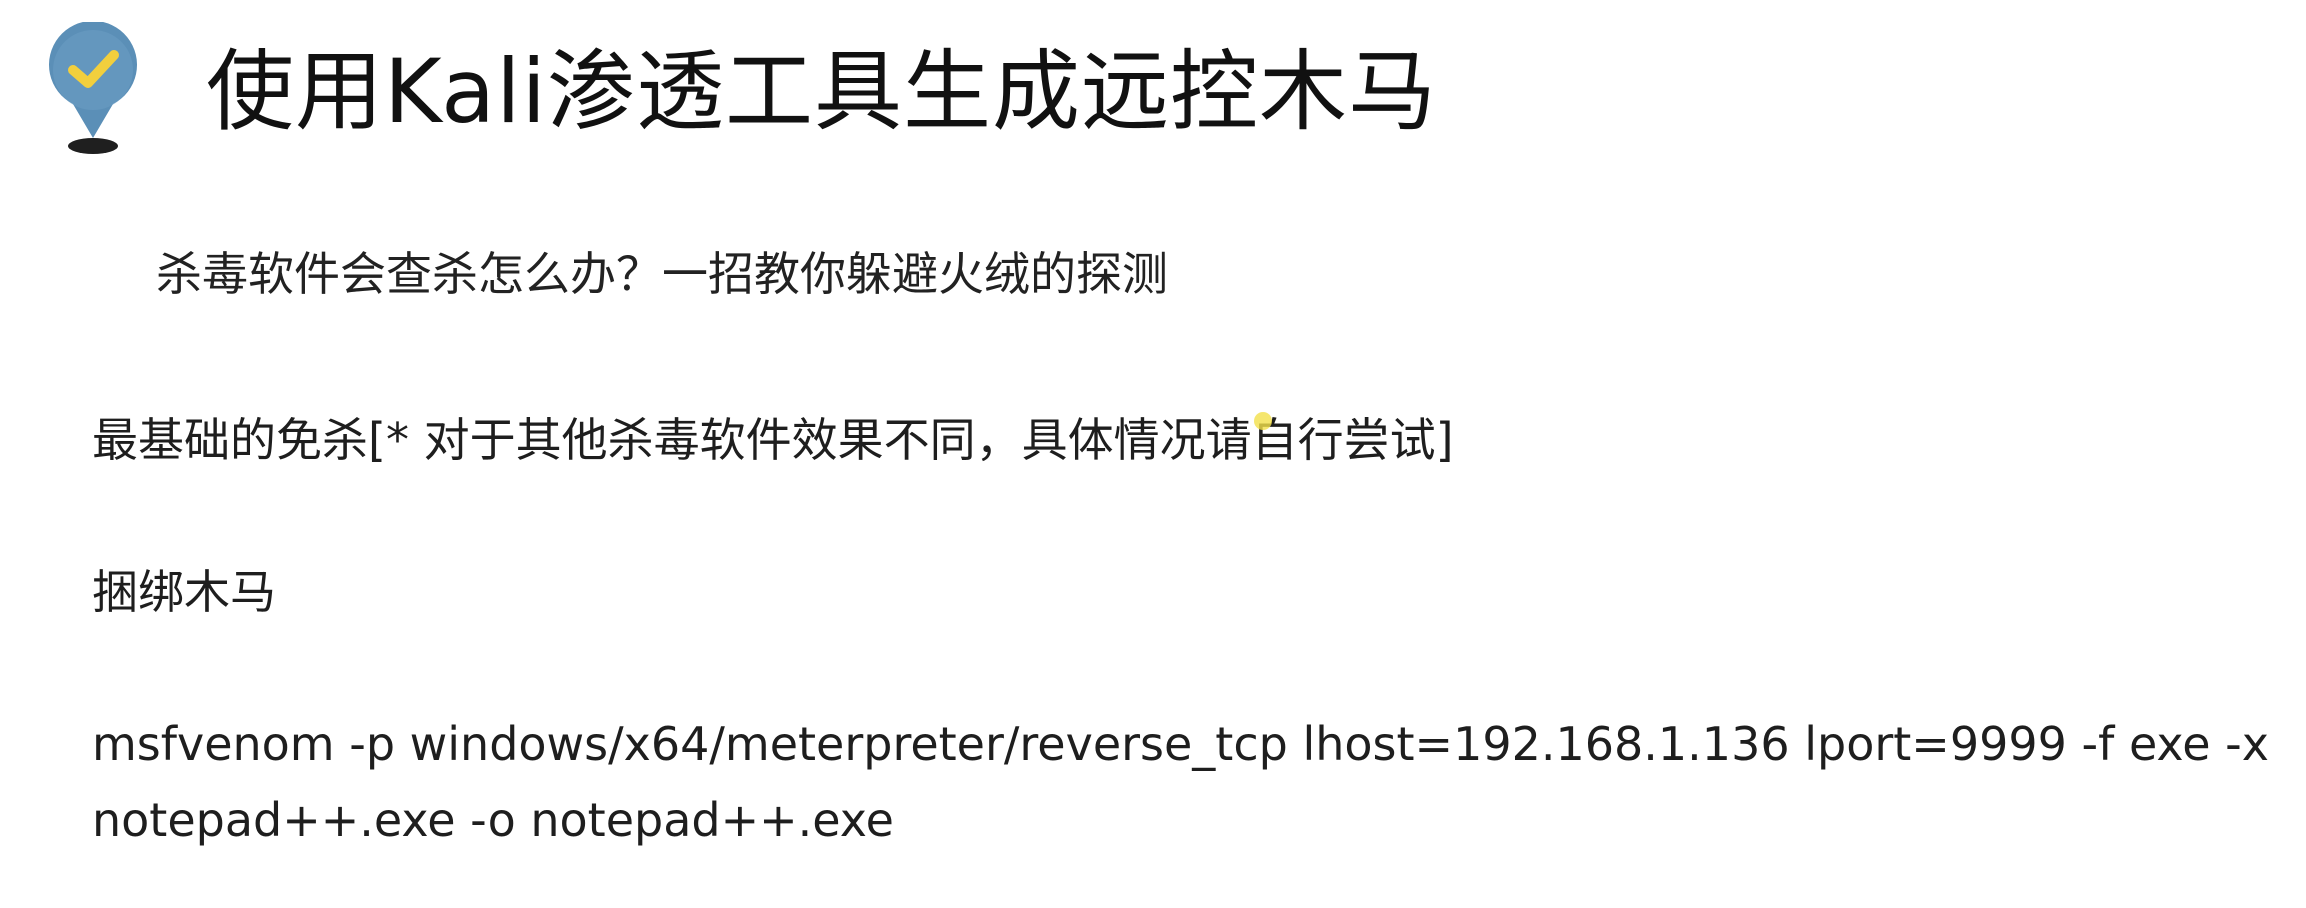 The image size is (2306, 908). What do you see at coordinates (93, 146) in the screenshot?
I see `pin-base-shape` at bounding box center [93, 146].